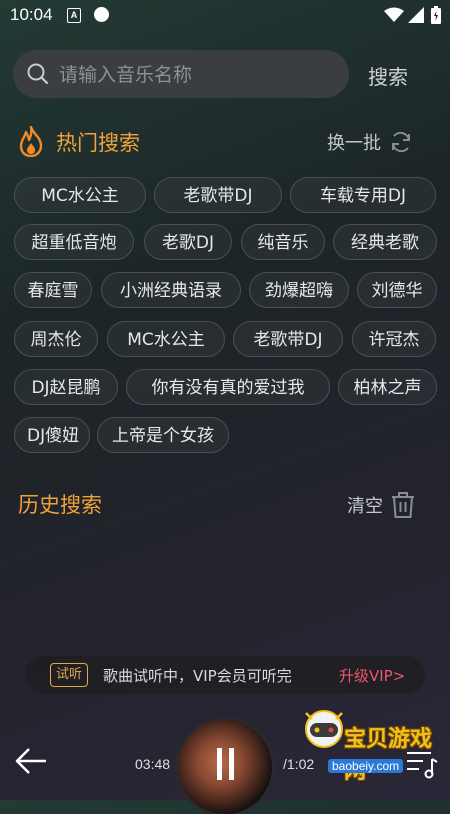 The width and height of the screenshot is (450, 814). What do you see at coordinates (38, 74) in the screenshot?
I see `search-icon` at bounding box center [38, 74].